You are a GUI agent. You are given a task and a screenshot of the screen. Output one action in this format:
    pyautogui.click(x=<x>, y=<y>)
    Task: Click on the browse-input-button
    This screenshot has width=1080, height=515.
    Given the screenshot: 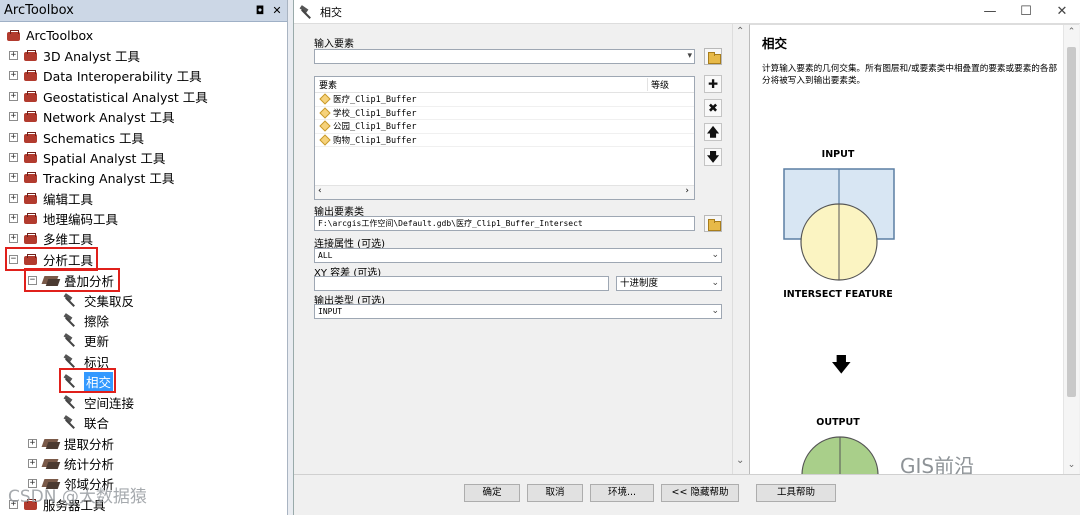 What is the action you would take?
    pyautogui.click(x=713, y=56)
    